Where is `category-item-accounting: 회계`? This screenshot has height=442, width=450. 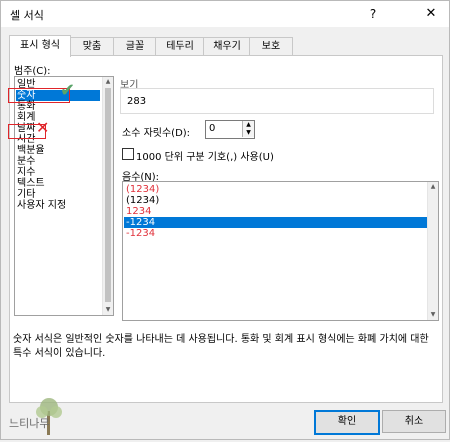 category-item-accounting: 회계 is located at coordinates (26, 117).